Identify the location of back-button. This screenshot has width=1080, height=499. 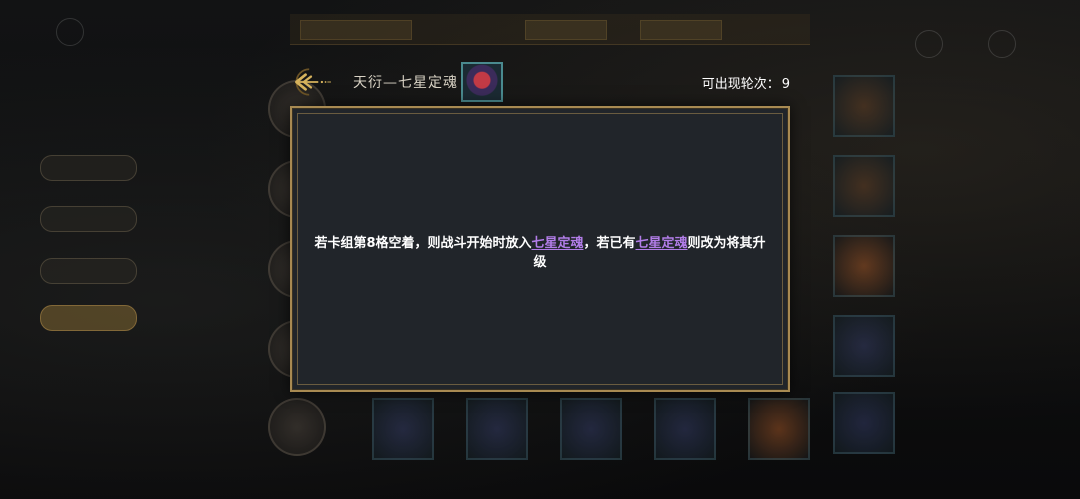
(311, 82).